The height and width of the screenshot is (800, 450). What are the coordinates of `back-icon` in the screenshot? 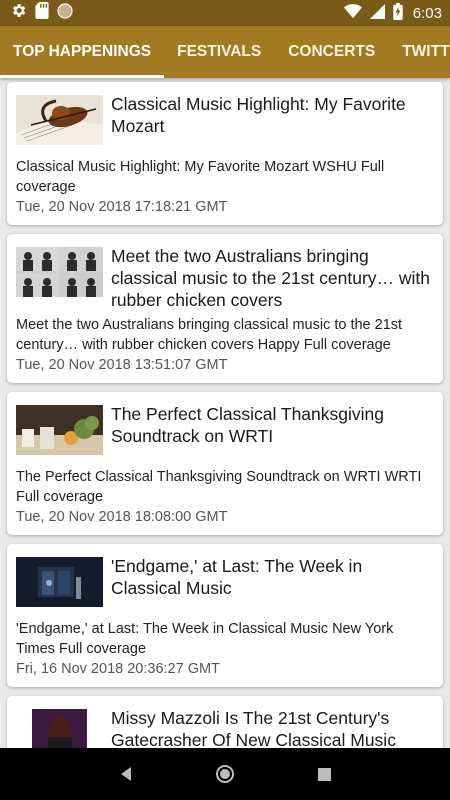 It's located at (126, 774).